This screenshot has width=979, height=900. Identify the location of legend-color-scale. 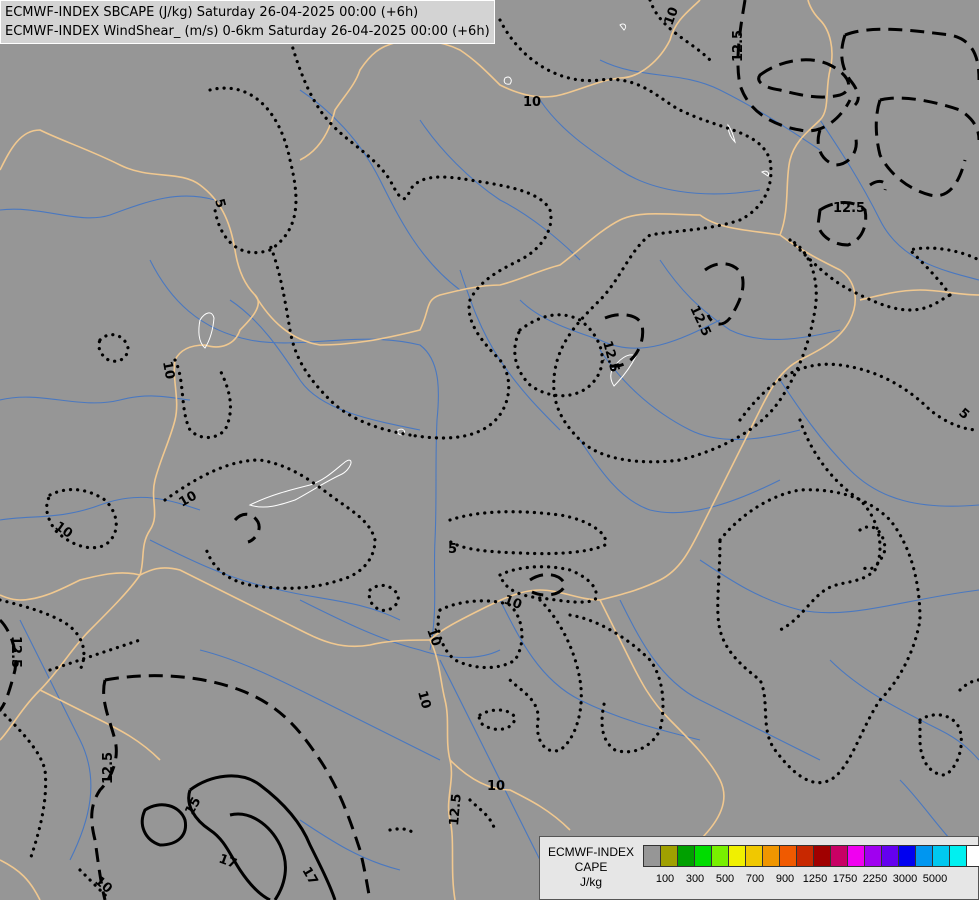
(811, 856).